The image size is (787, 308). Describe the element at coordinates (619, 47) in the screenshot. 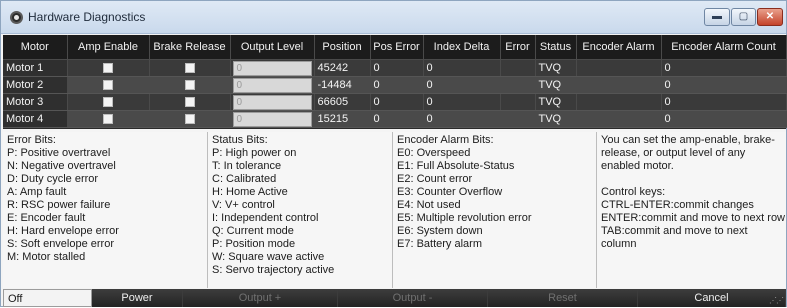

I see `col-header-encoder-alarm: Encoder Alarm` at that location.